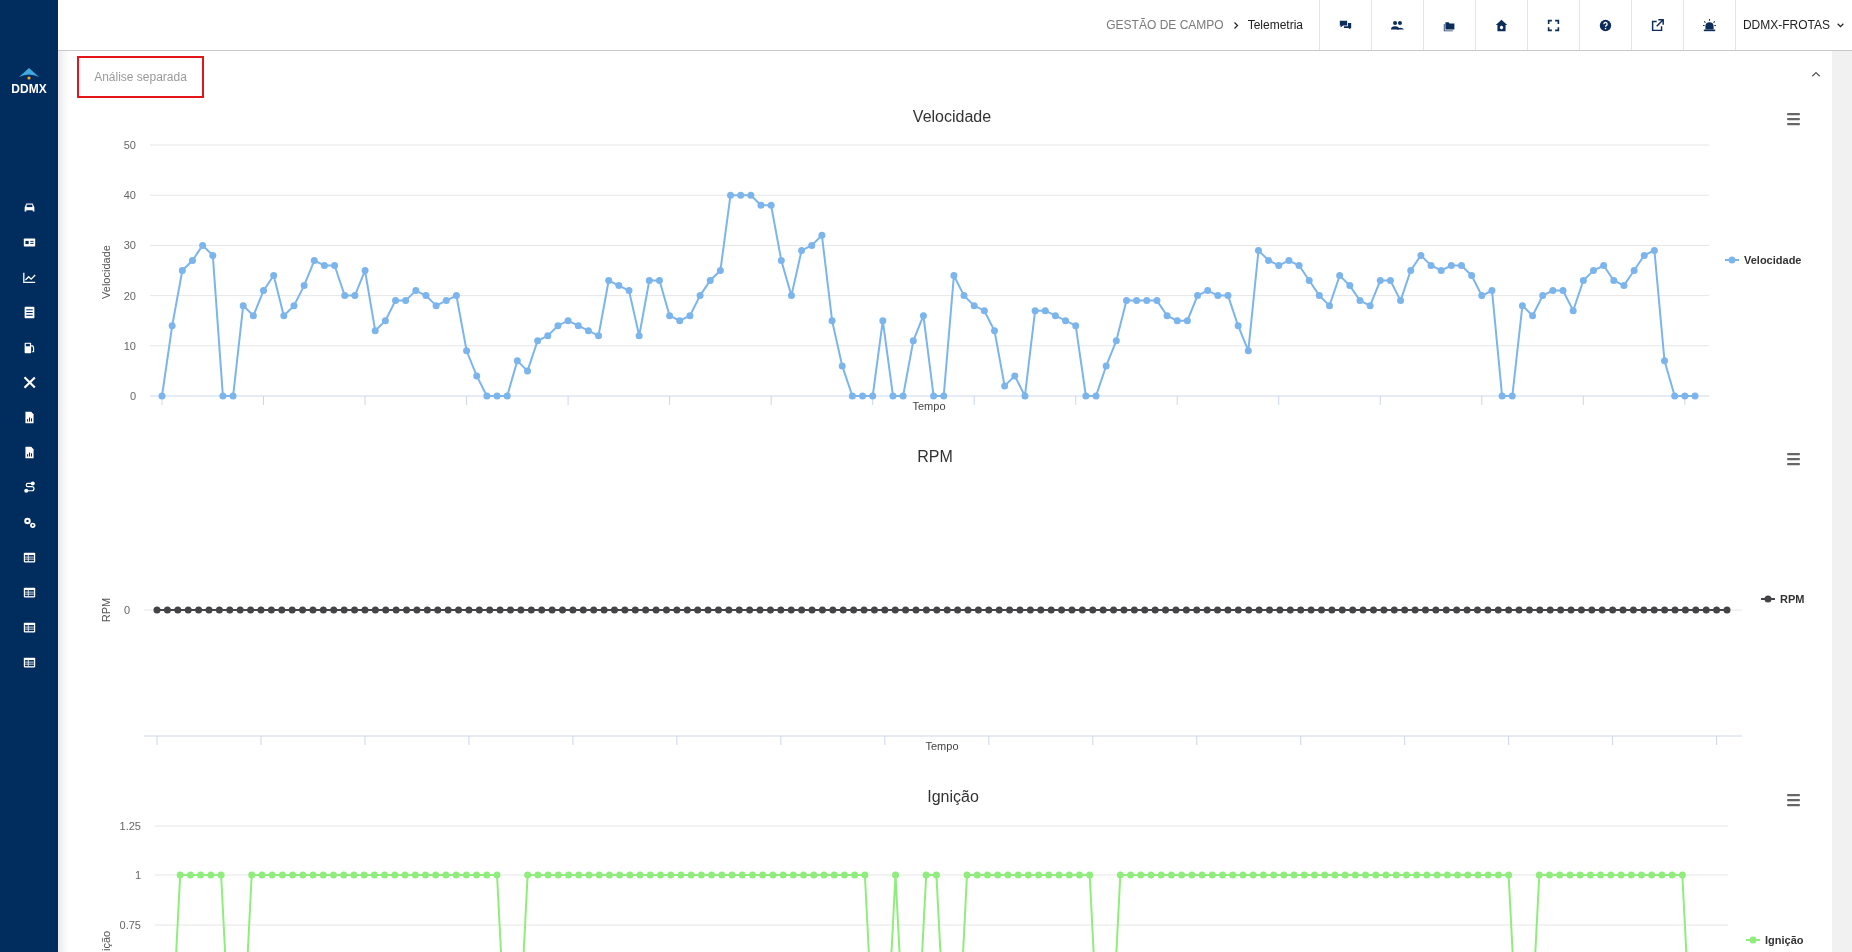 The width and height of the screenshot is (1852, 952). I want to click on legend-item: RPM, so click(1792, 599).